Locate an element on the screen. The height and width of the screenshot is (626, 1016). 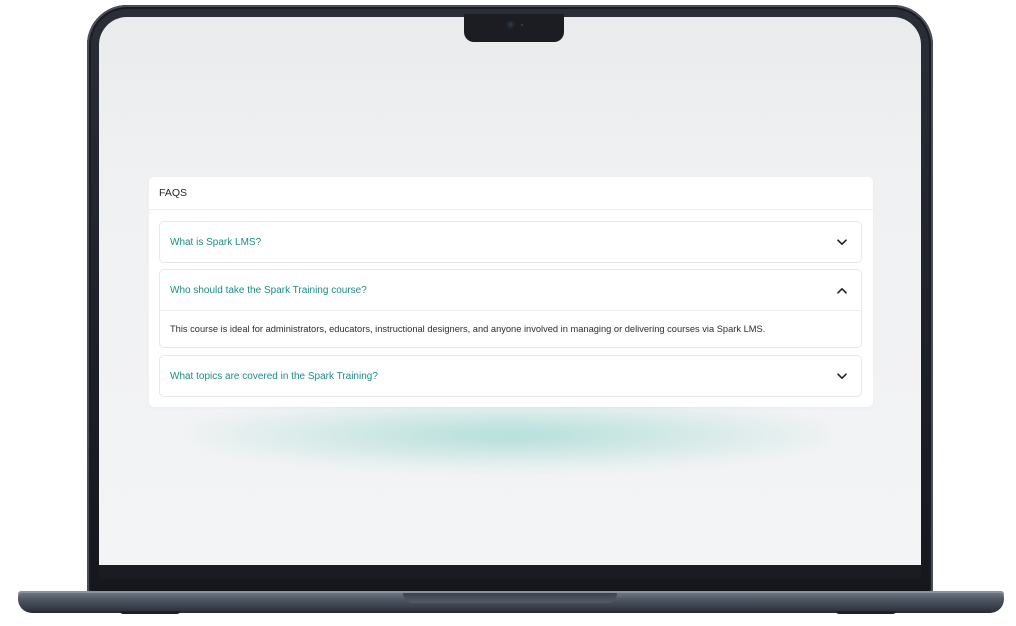
card-glow is located at coordinates (510, 435).